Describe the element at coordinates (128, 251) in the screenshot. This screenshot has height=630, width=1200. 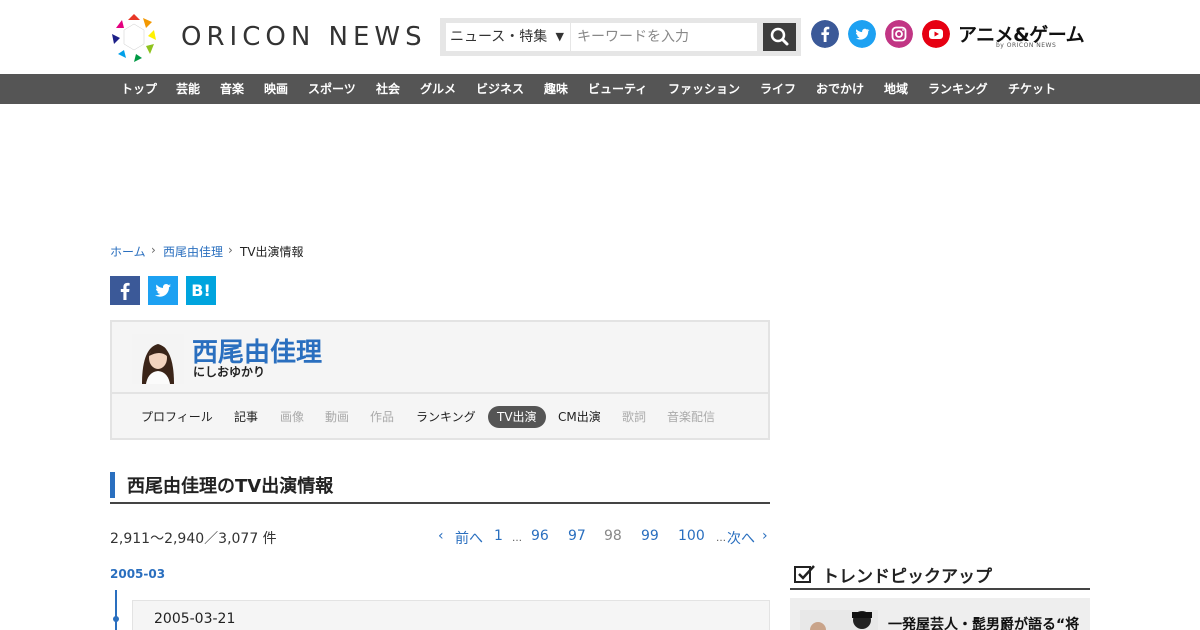
I see `breadcrumb-home: ホーム` at that location.